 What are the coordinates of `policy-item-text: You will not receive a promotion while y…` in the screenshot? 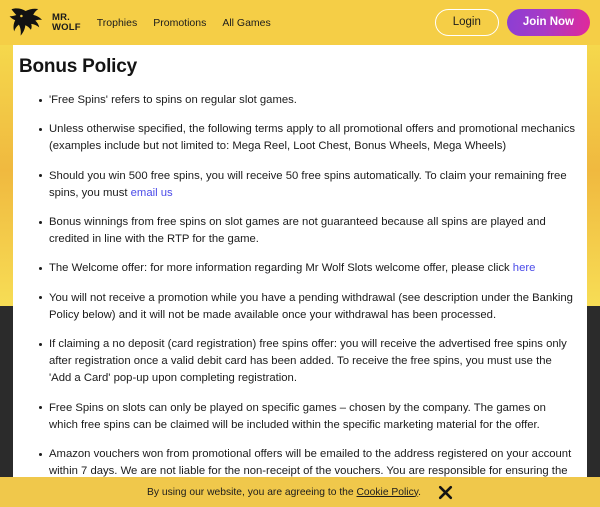 It's located at (311, 306).